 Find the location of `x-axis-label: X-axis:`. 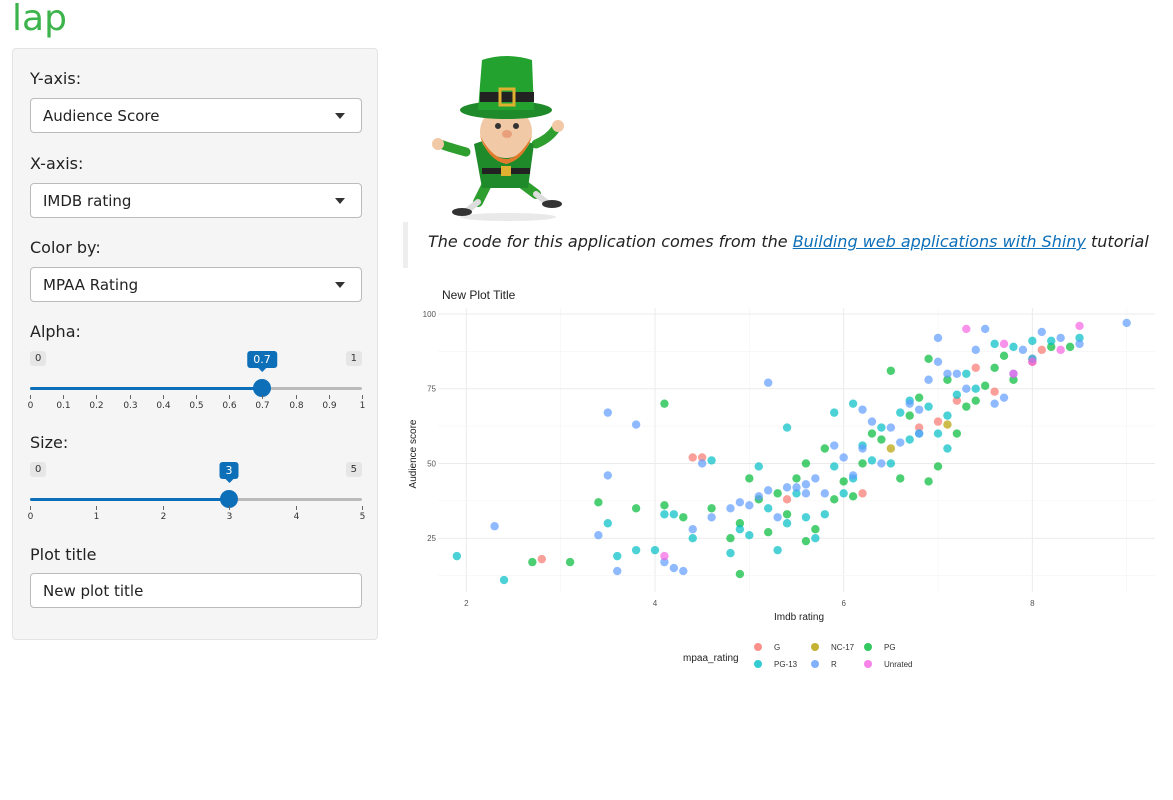

x-axis-label: X-axis: is located at coordinates (57, 163).